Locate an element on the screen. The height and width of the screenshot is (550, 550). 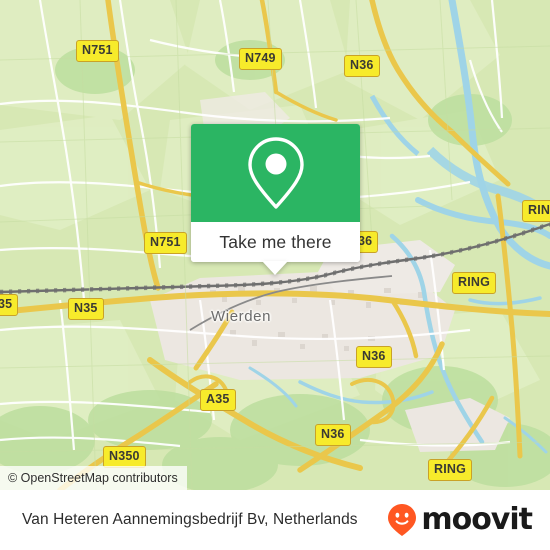
road-shield-n36-south: N36 is located at coordinates (333, 435).